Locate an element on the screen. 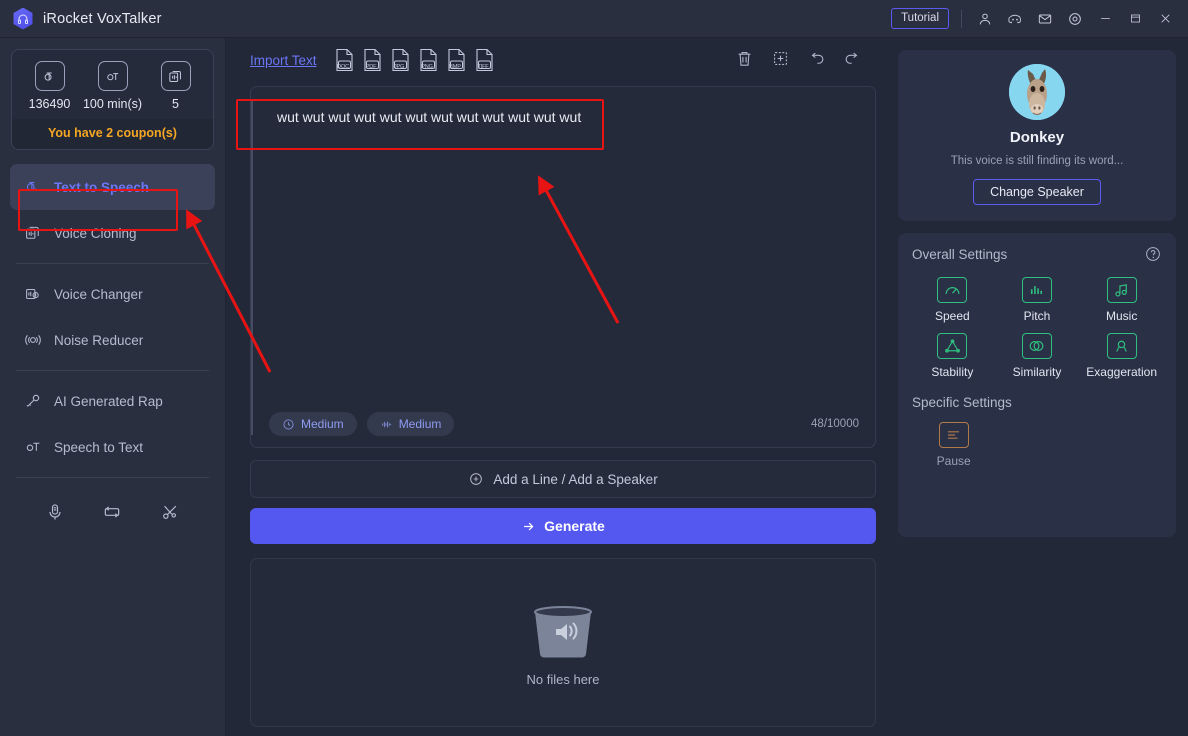 The width and height of the screenshot is (1188, 736). maximize-icon is located at coordinates (1135, 19).